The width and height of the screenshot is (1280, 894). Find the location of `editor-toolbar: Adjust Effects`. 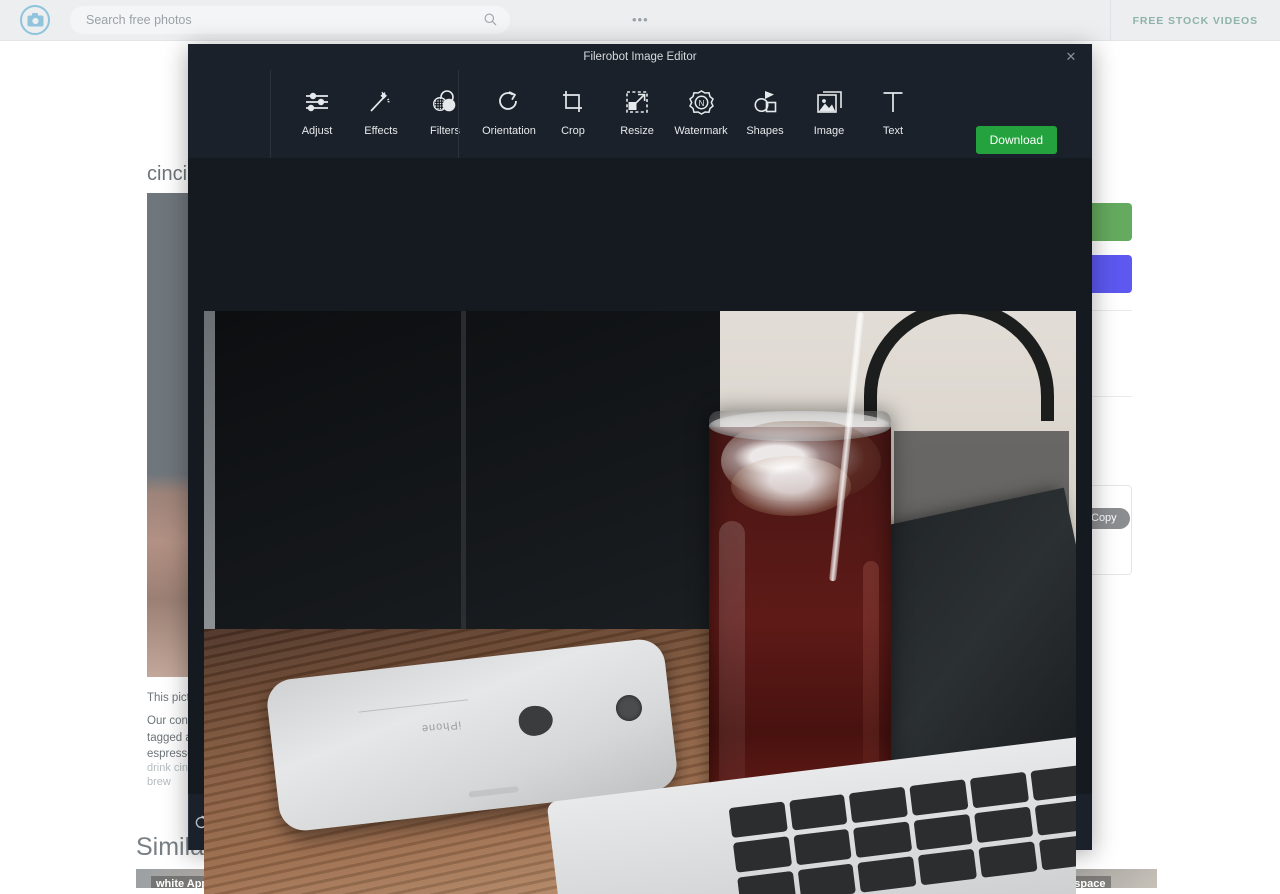

editor-toolbar: Adjust Effects is located at coordinates (640, 114).